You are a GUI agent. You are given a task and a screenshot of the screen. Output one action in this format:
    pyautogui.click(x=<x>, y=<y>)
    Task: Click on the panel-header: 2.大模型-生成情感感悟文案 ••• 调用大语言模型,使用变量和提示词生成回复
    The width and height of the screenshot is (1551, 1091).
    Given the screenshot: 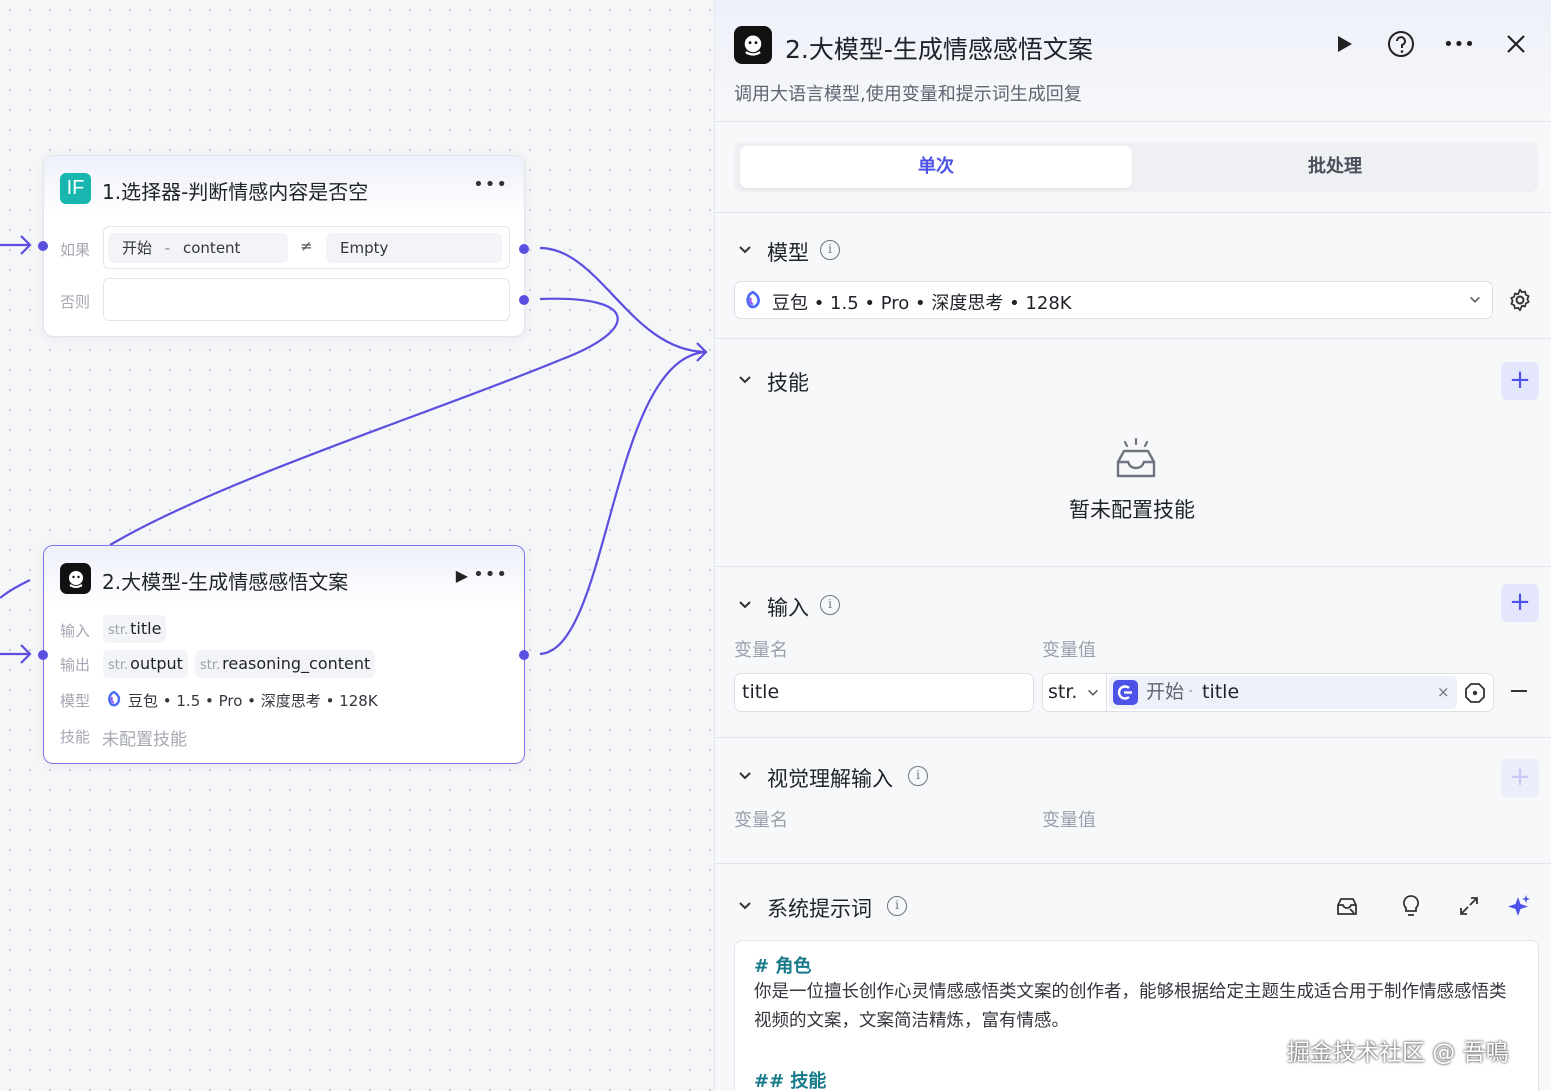 What is the action you would take?
    pyautogui.click(x=1133, y=61)
    